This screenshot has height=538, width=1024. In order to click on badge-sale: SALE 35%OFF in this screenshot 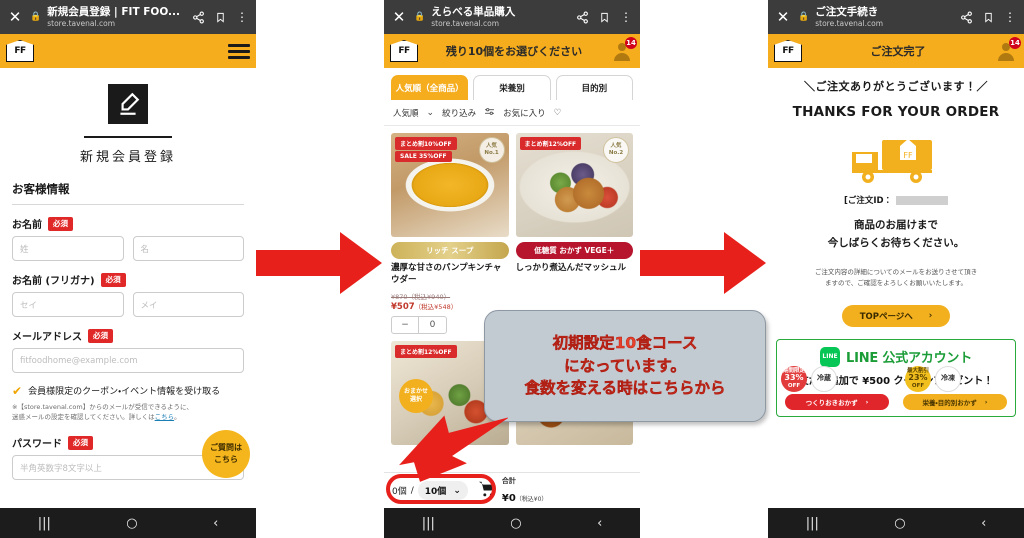, I will do `click(423, 156)`.